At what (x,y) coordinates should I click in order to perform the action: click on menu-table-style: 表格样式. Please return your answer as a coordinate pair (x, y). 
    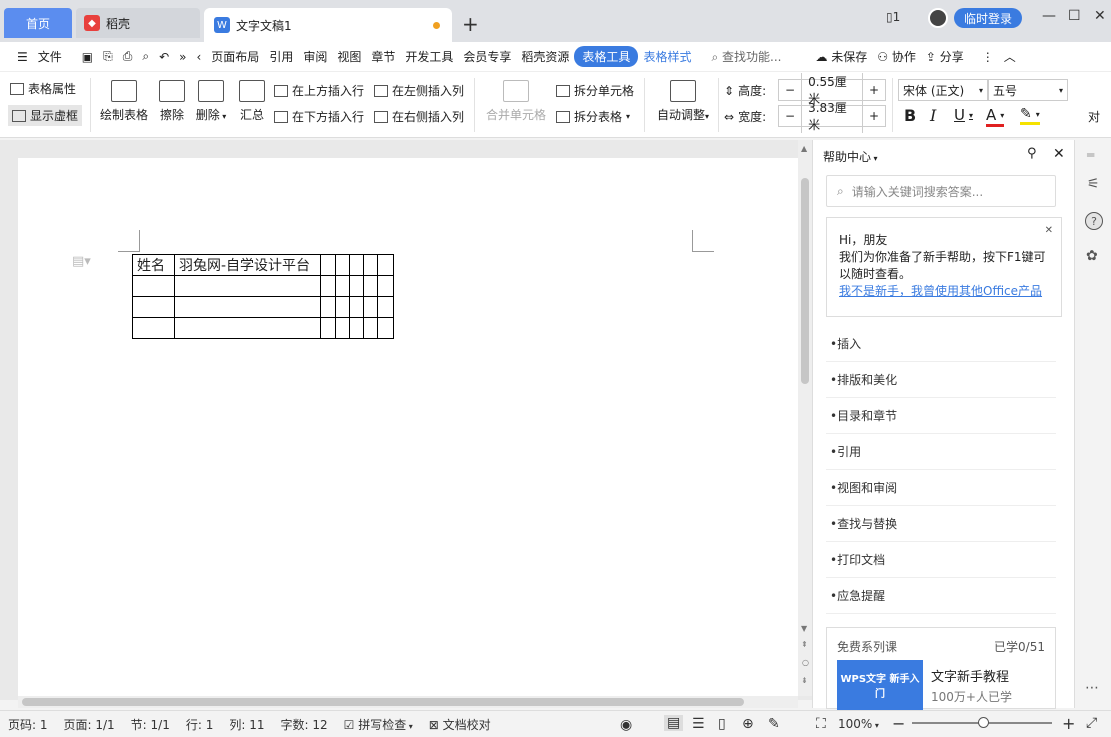
    Looking at the image, I should click on (667, 56).